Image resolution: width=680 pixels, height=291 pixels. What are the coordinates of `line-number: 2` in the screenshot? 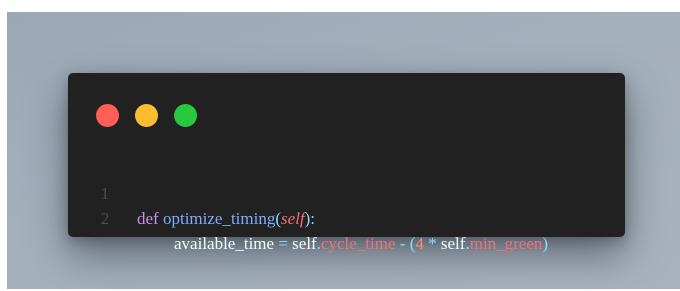 It's located at (105, 218).